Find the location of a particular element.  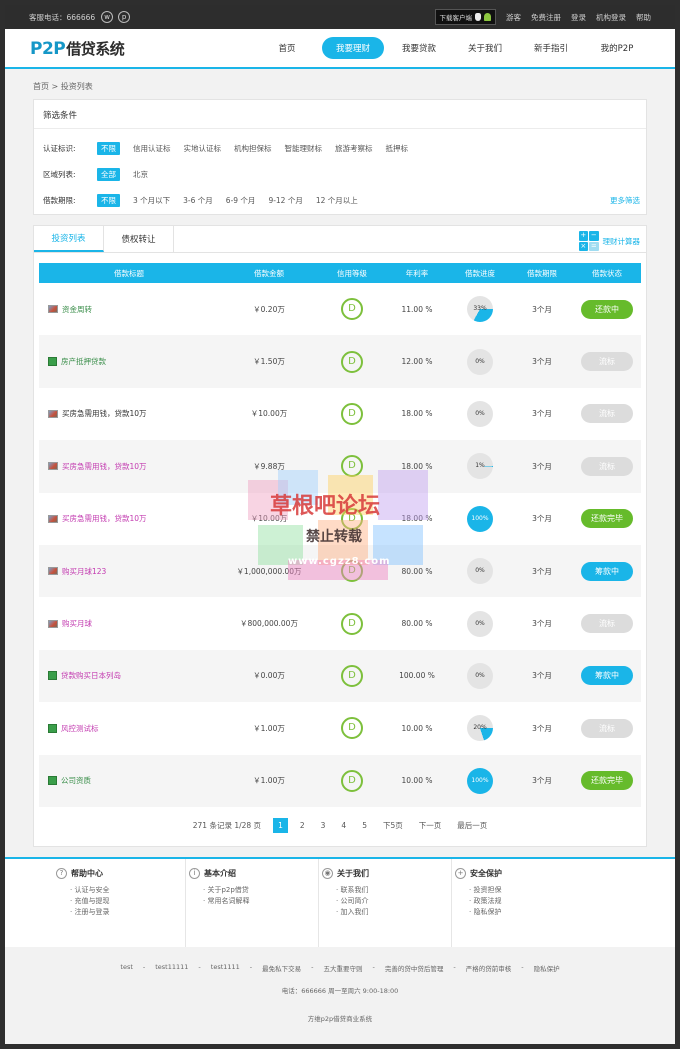

nav-loan: 我要贷款 is located at coordinates (419, 48).